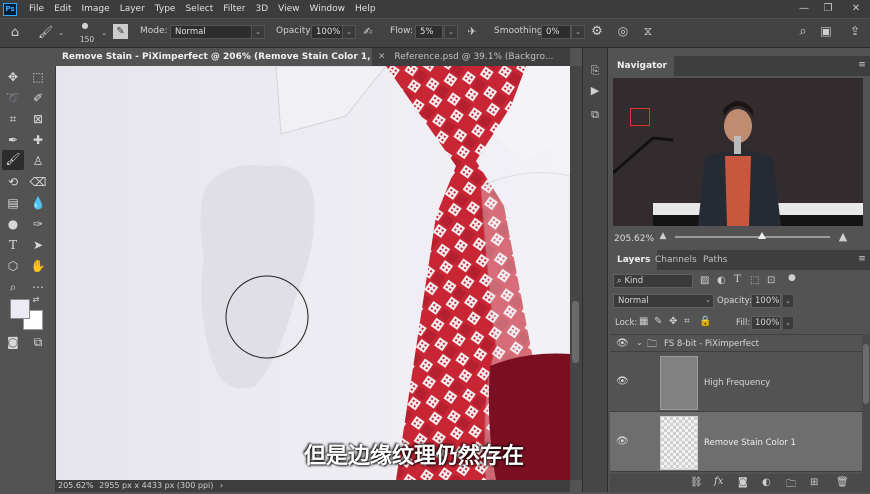 This screenshot has height=494, width=870. What do you see at coordinates (382, 57) in the screenshot?
I see `close-icon: ✕` at bounding box center [382, 57].